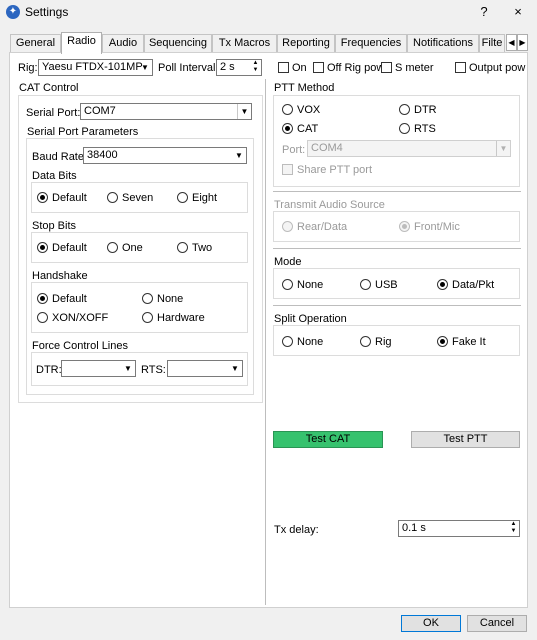 Image resolution: width=537 pixels, height=640 pixels. What do you see at coordinates (460, 67) in the screenshot?
I see `output-pow-checkbox` at bounding box center [460, 67].